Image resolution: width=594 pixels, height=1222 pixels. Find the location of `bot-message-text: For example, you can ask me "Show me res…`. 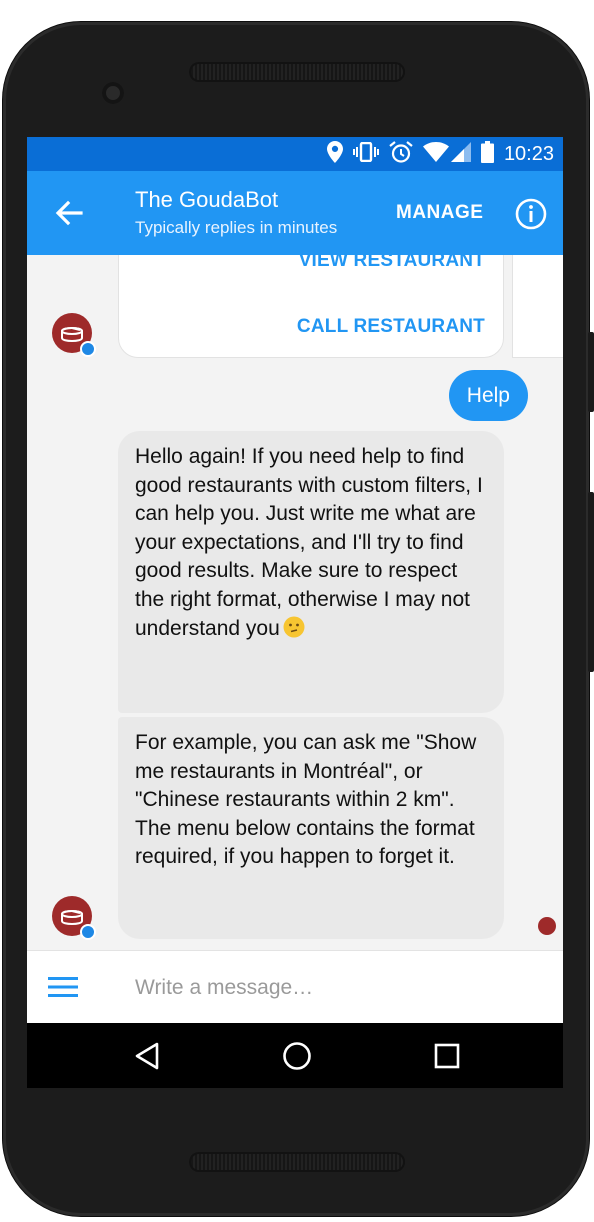

bot-message-text: For example, you can ask me "Show me res… is located at coordinates (306, 800).